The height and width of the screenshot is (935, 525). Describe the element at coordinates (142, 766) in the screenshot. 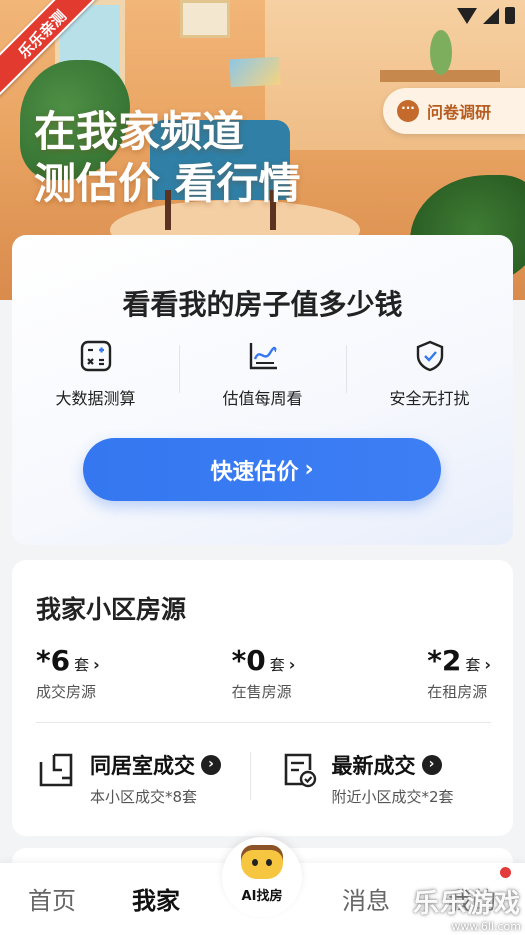

I see `deal-title: 同居室成交` at that location.